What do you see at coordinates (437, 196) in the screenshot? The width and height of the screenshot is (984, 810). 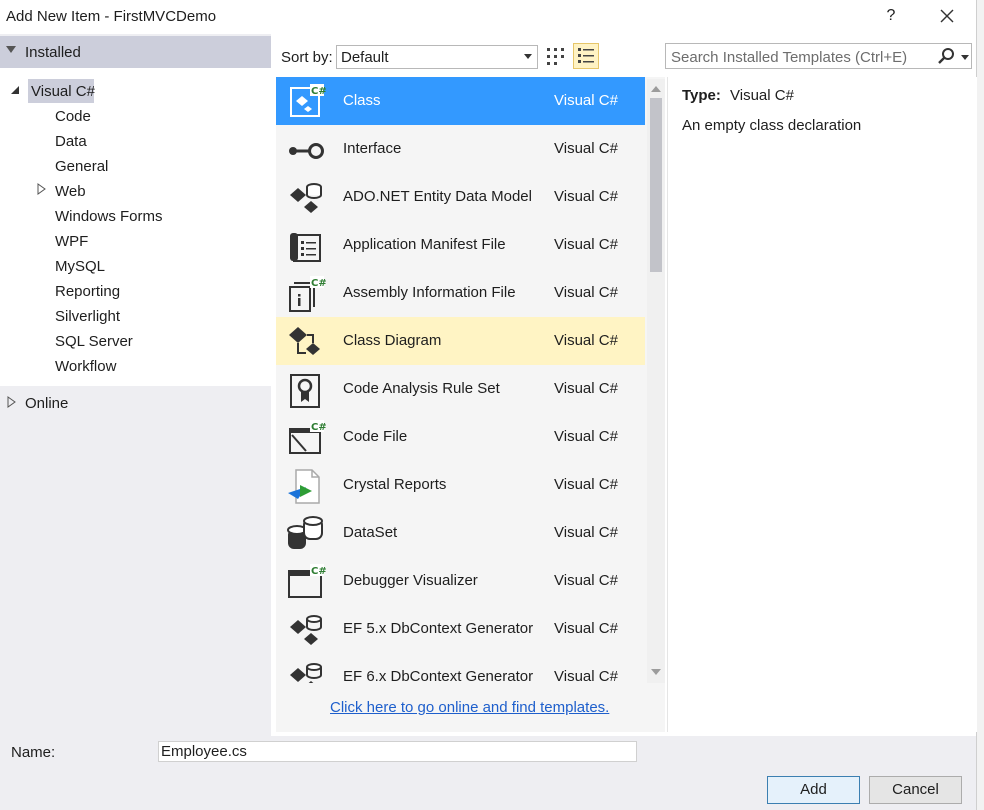 I see `template-name: ADO.NET Entity Data Model` at bounding box center [437, 196].